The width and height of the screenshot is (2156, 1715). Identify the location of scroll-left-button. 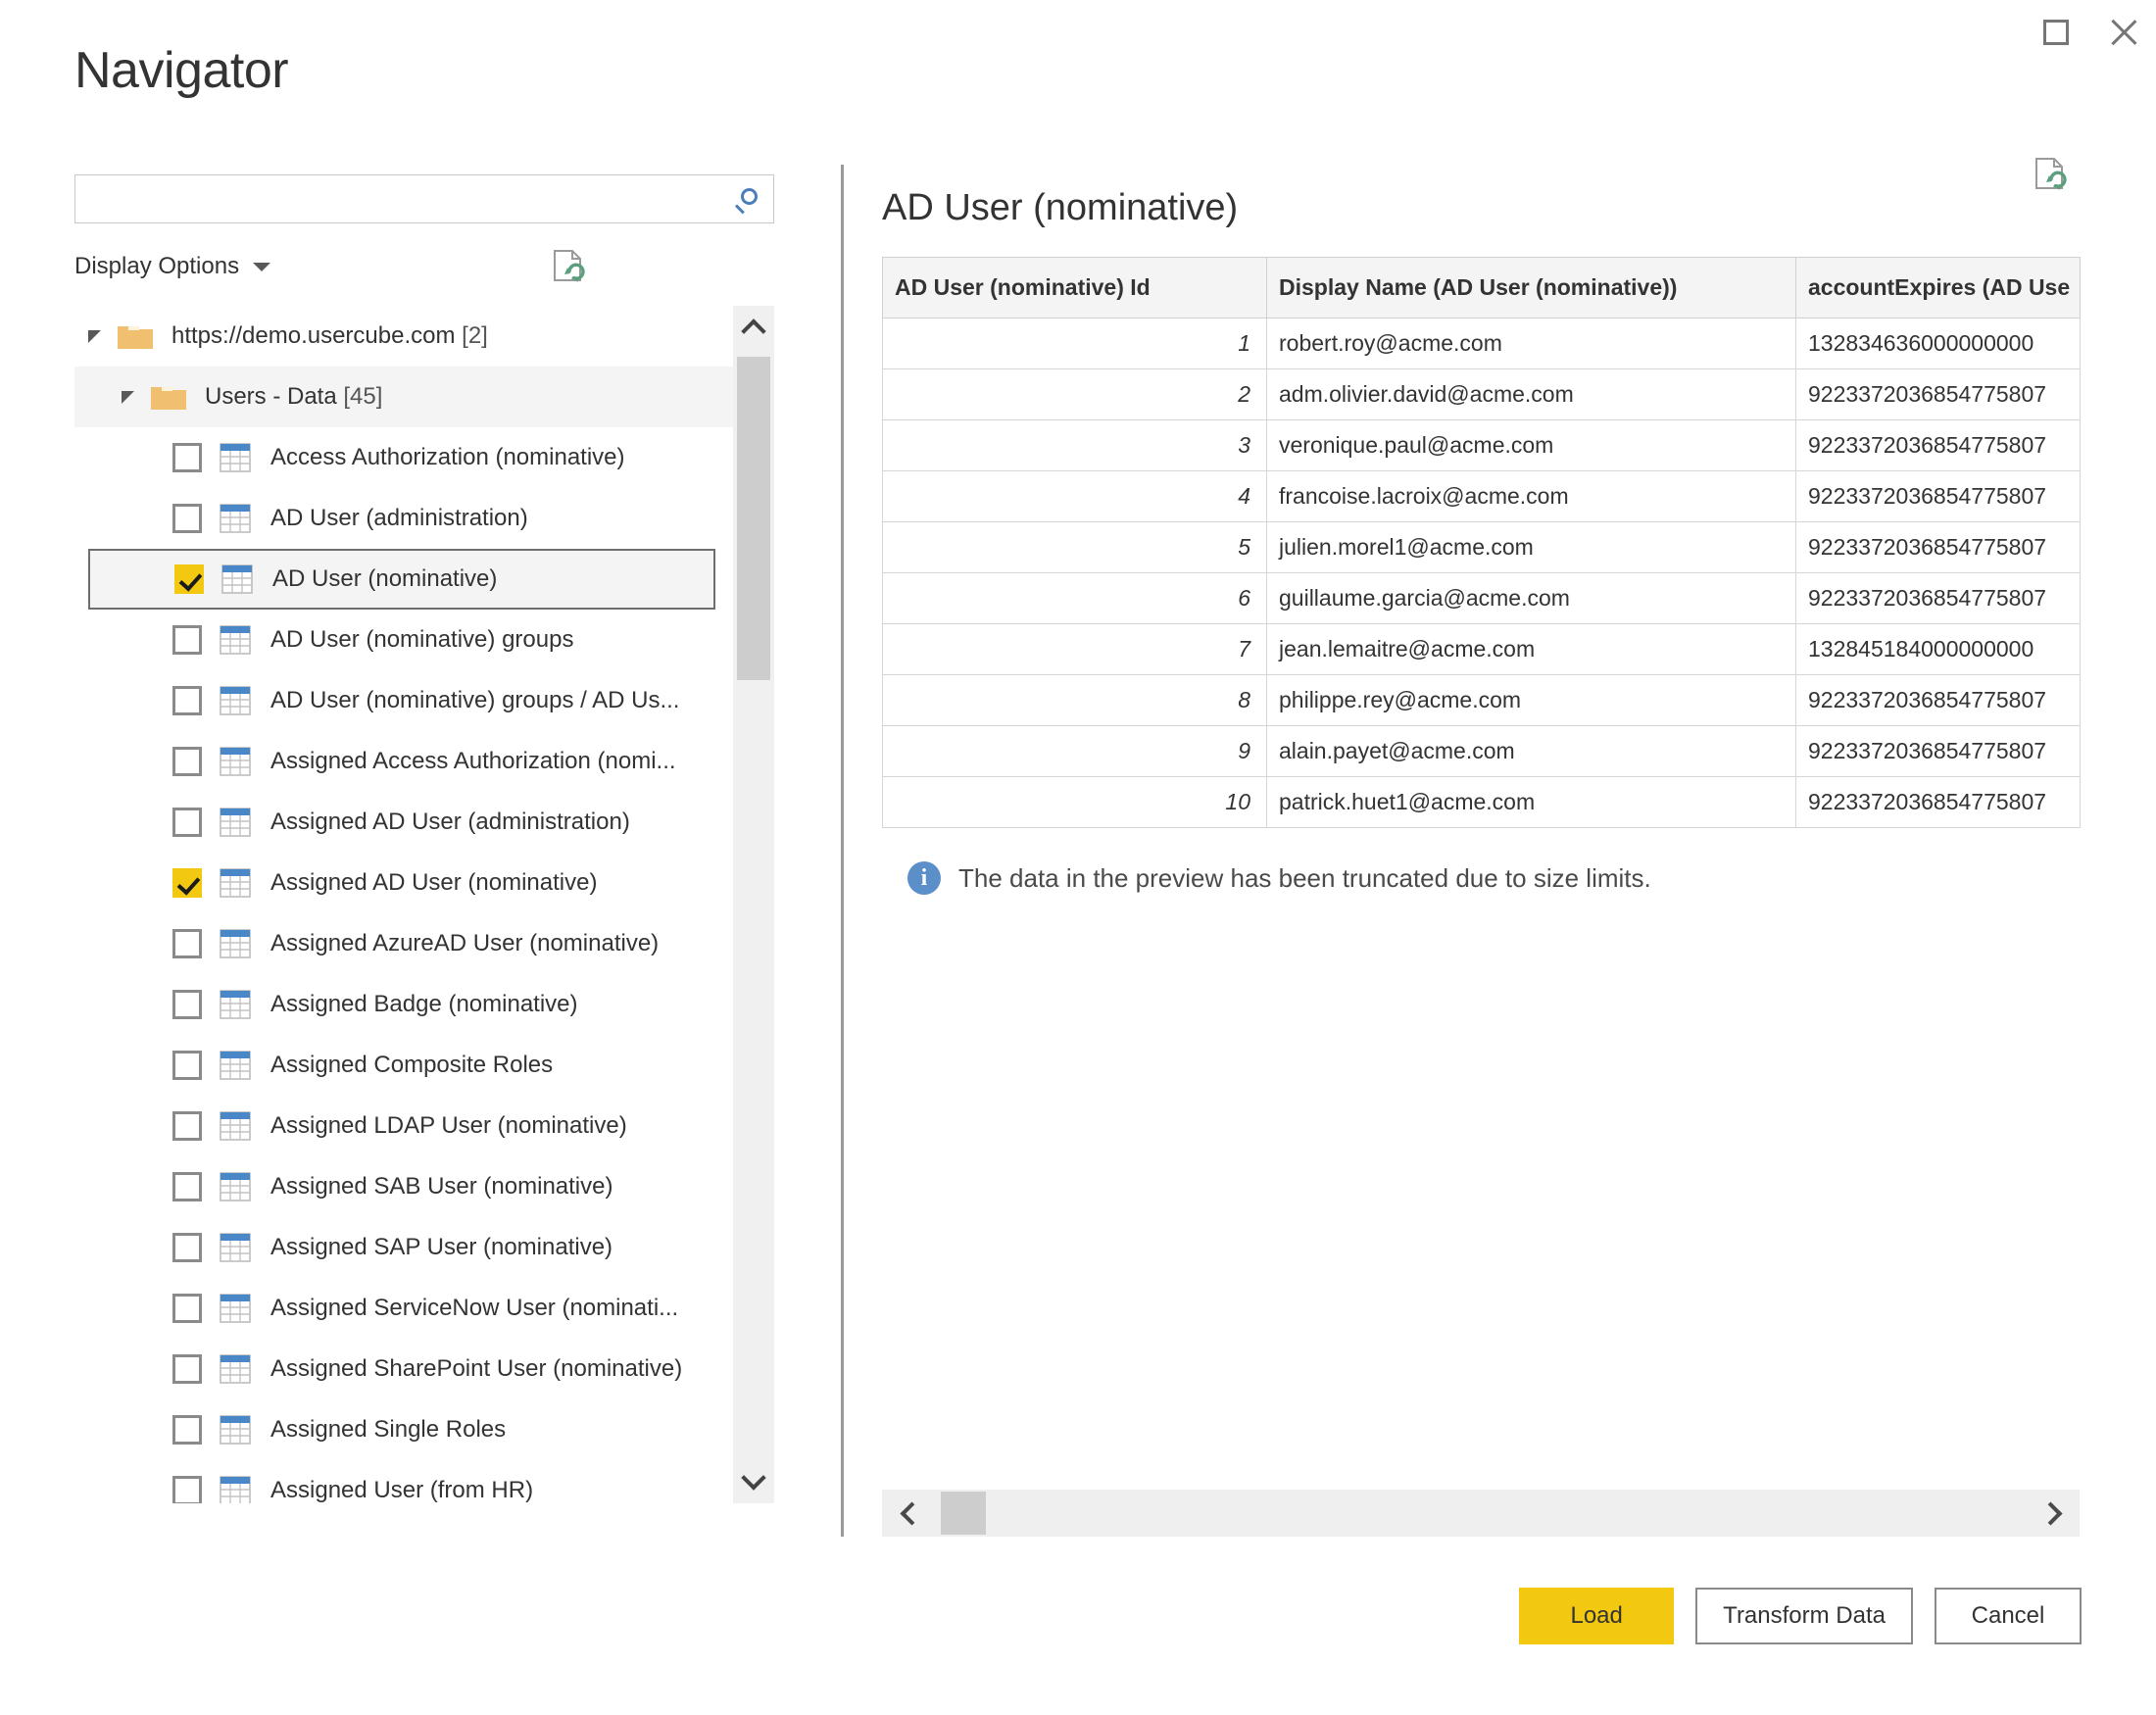
(911, 1513).